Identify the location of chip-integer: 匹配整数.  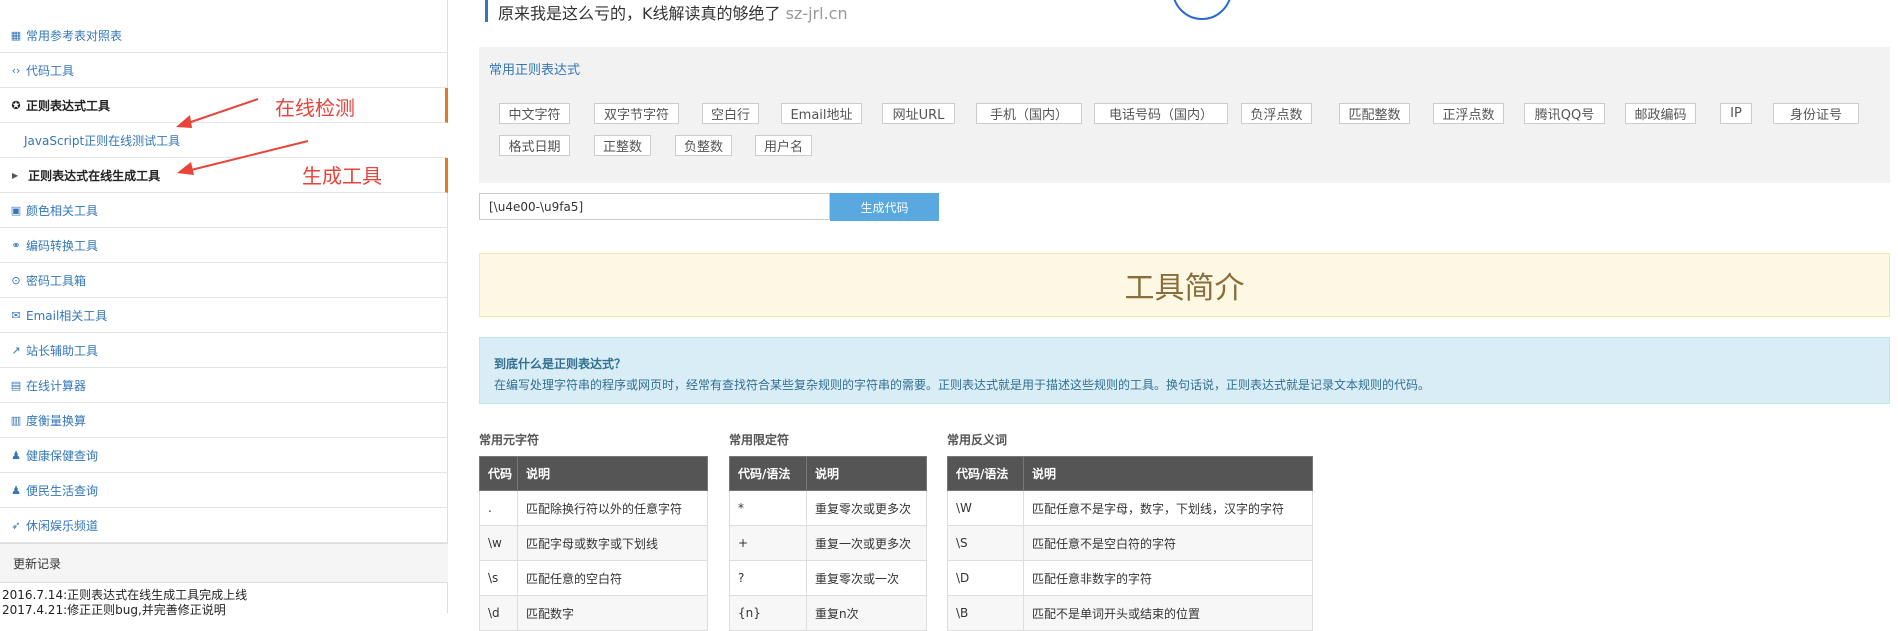
(1374, 113).